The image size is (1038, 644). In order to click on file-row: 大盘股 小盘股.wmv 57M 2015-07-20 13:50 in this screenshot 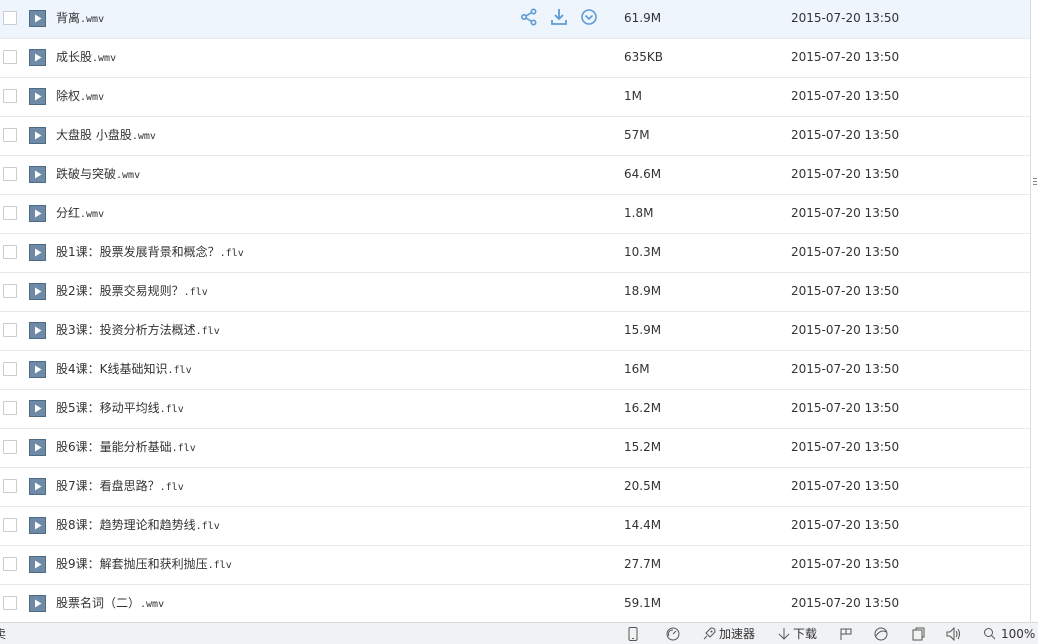, I will do `click(515, 136)`.